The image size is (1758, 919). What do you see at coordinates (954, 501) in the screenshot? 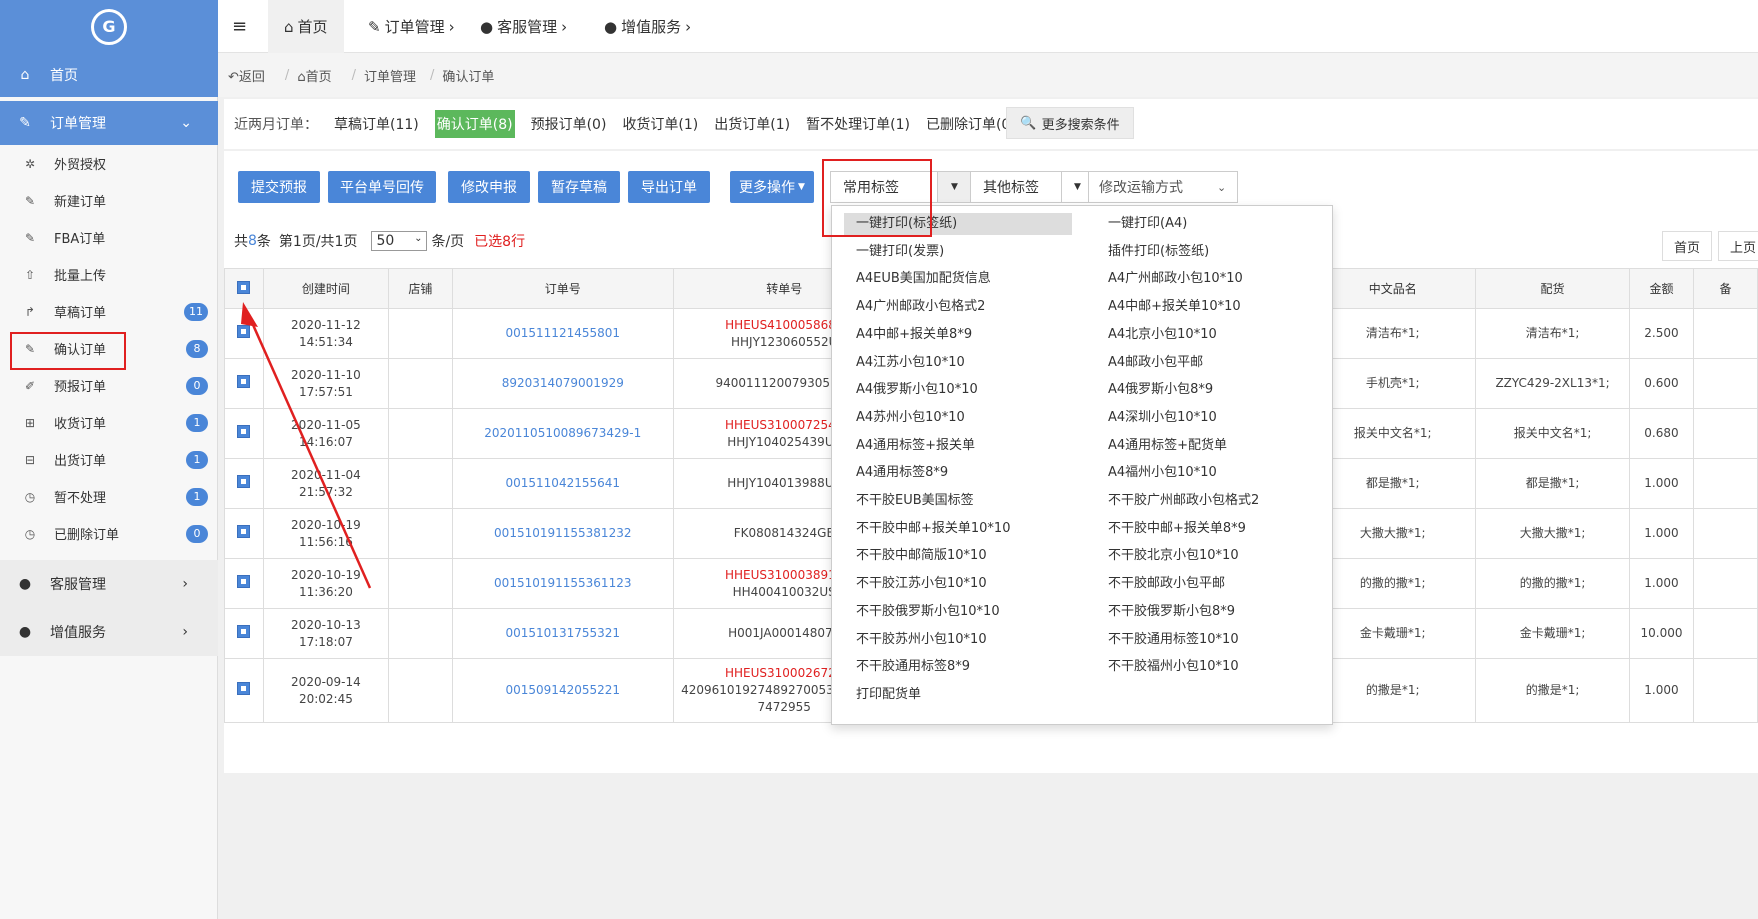
I see `label-menu-item: 不干胶EUB美国标签` at bounding box center [954, 501].